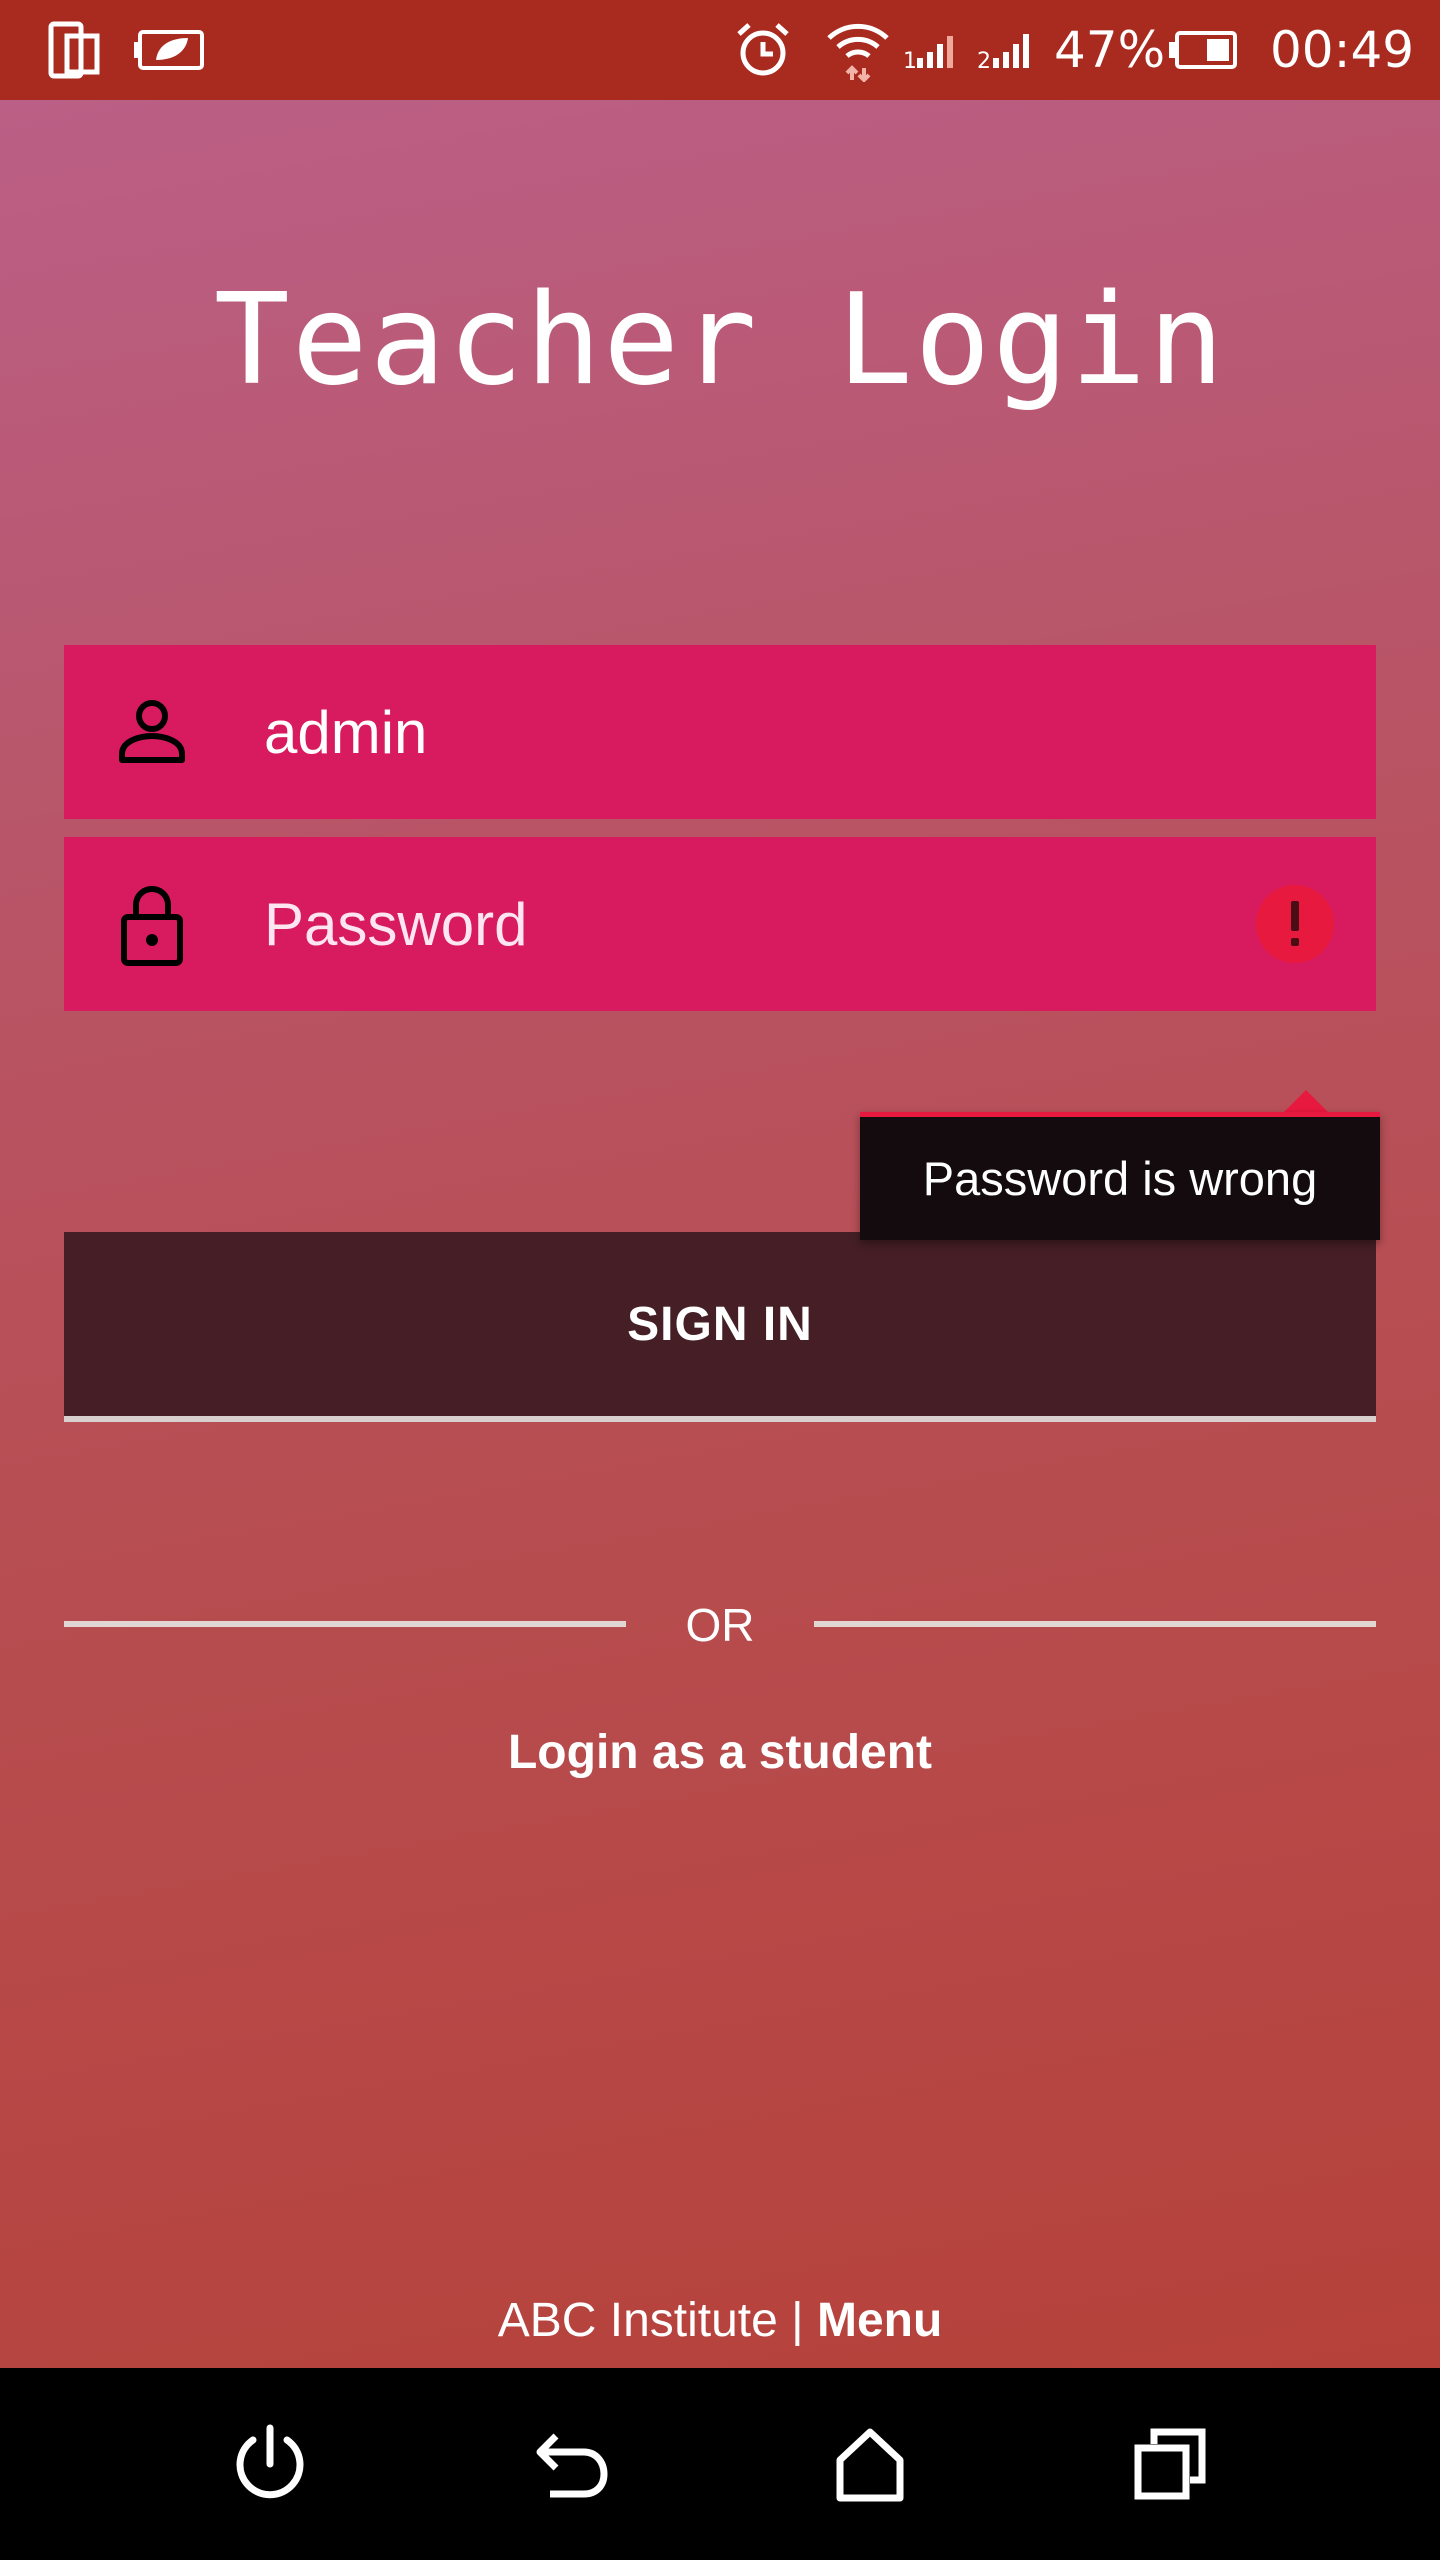 Image resolution: width=1440 pixels, height=2560 pixels. I want to click on password-field: Password, so click(720, 924).